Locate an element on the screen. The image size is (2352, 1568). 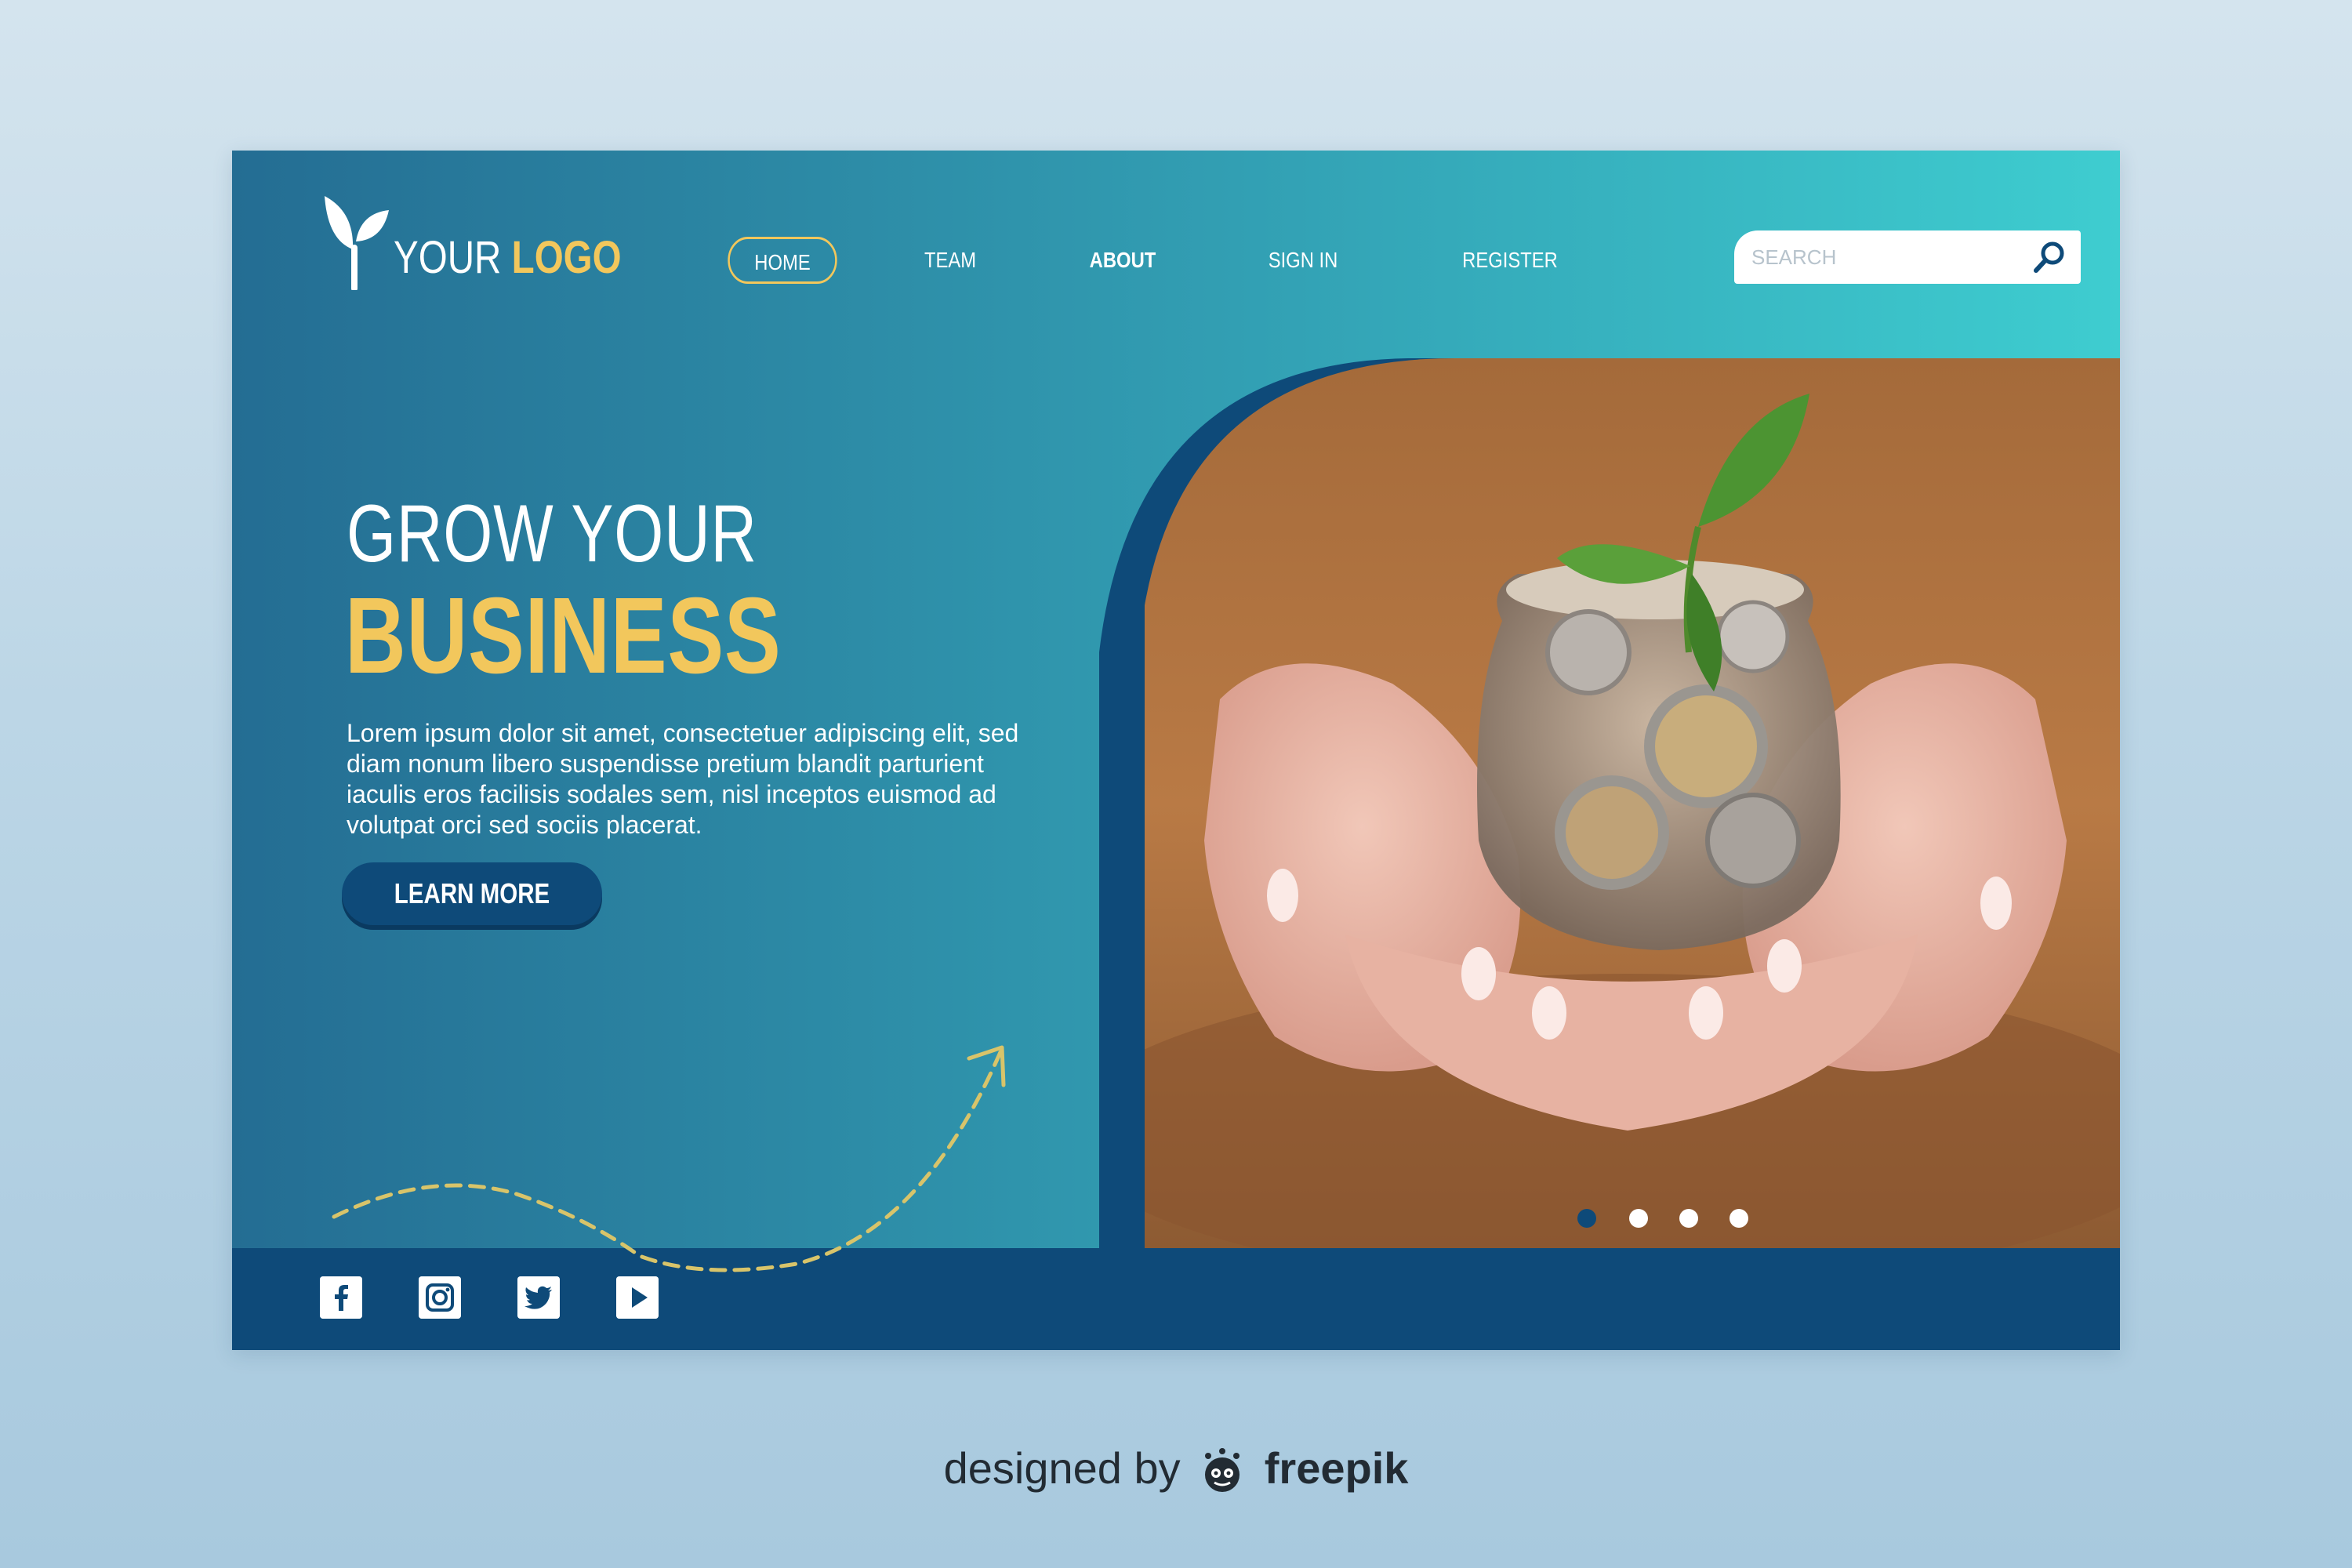
hero-title-line2: BUSINESS is located at coordinates (563, 635).